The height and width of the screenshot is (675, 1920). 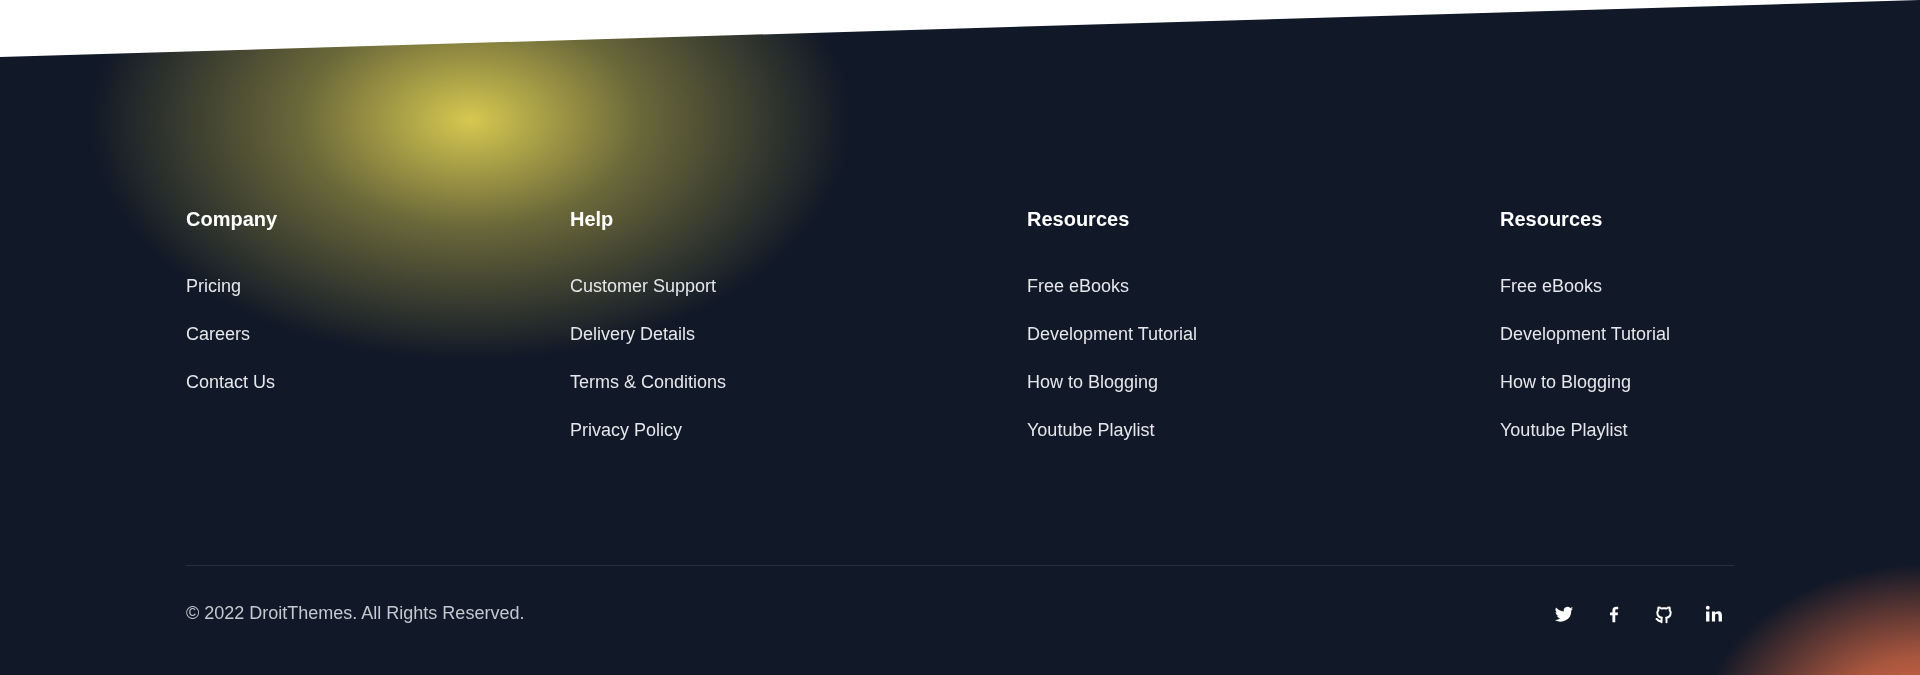 I want to click on footer-link: Customer Support, so click(x=643, y=286).